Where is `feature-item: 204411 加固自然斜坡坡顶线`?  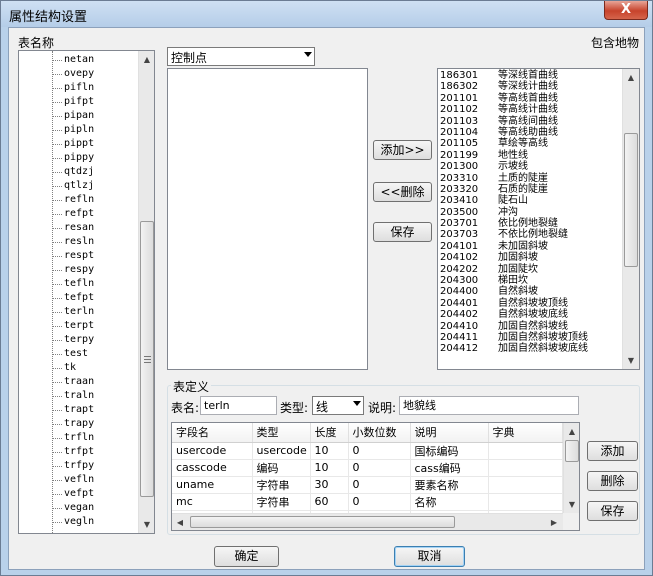 feature-item: 204411 加固自然斜坡坡顶线 is located at coordinates (514, 337).